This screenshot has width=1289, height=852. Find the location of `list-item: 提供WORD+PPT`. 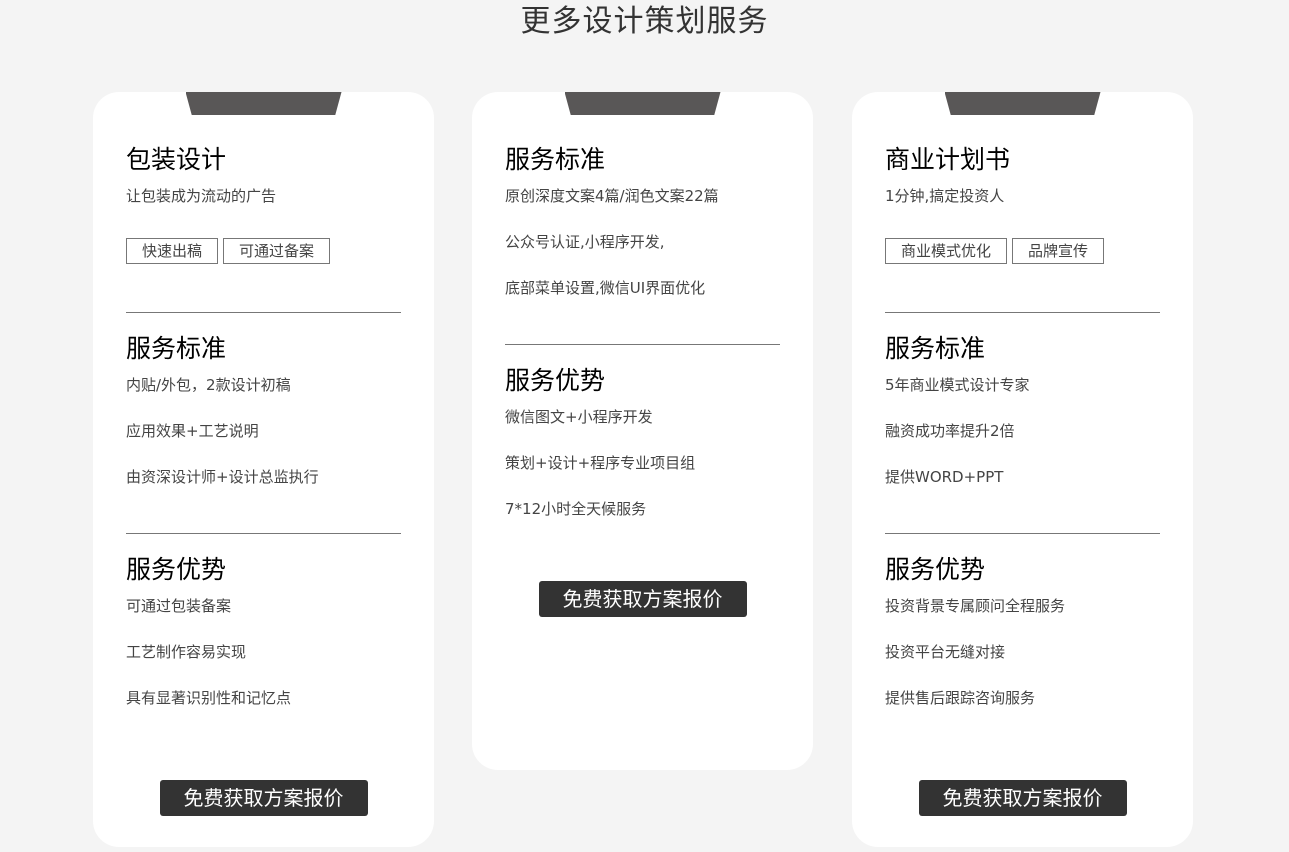

list-item: 提供WORD+PPT is located at coordinates (944, 477).